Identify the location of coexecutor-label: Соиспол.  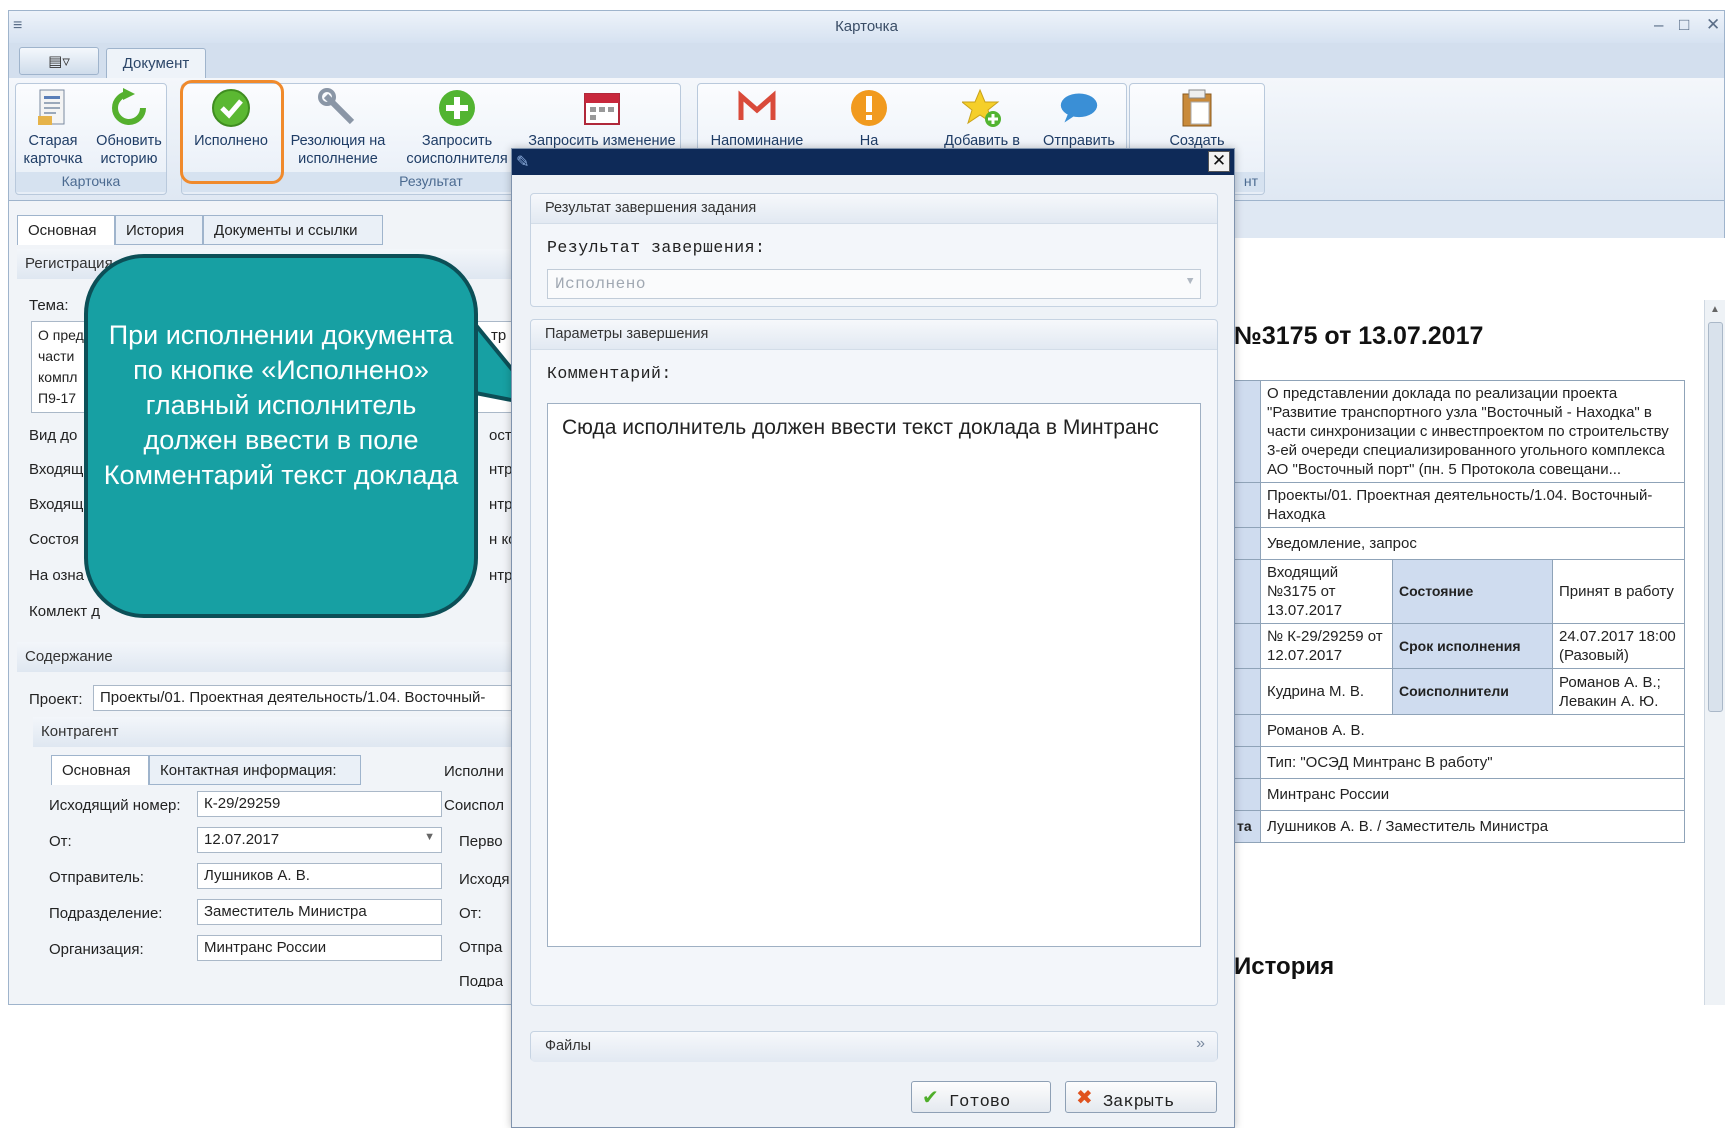
(474, 805).